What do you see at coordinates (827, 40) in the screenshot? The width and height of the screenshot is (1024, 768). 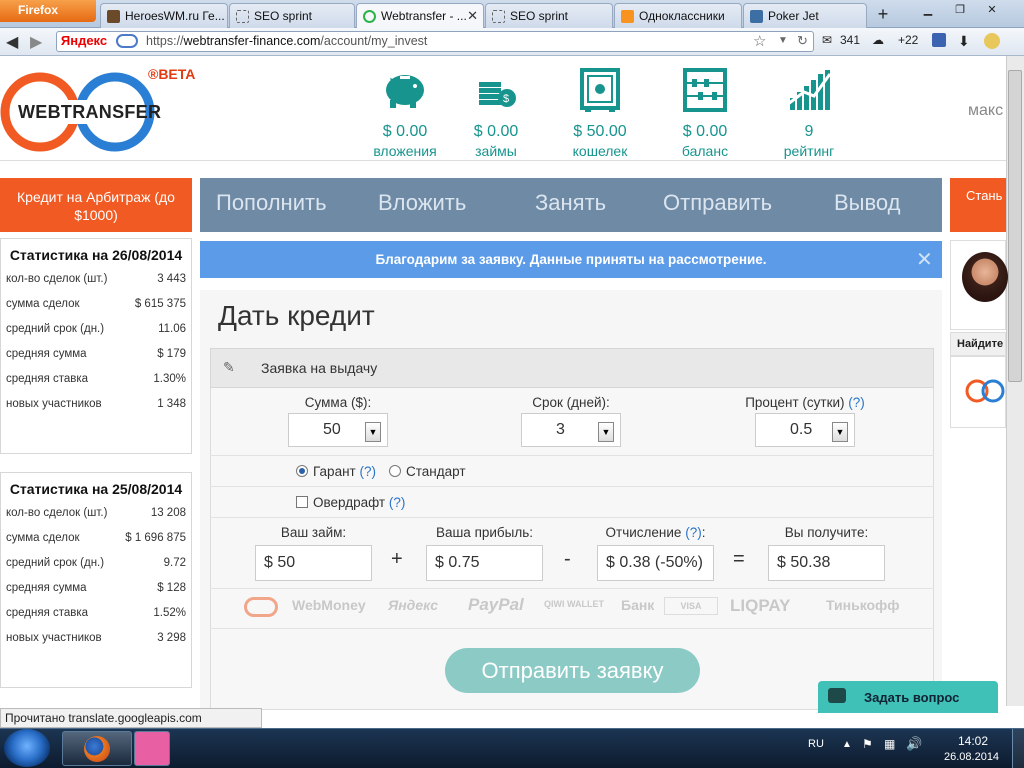 I see `mail-icon: ✉` at bounding box center [827, 40].